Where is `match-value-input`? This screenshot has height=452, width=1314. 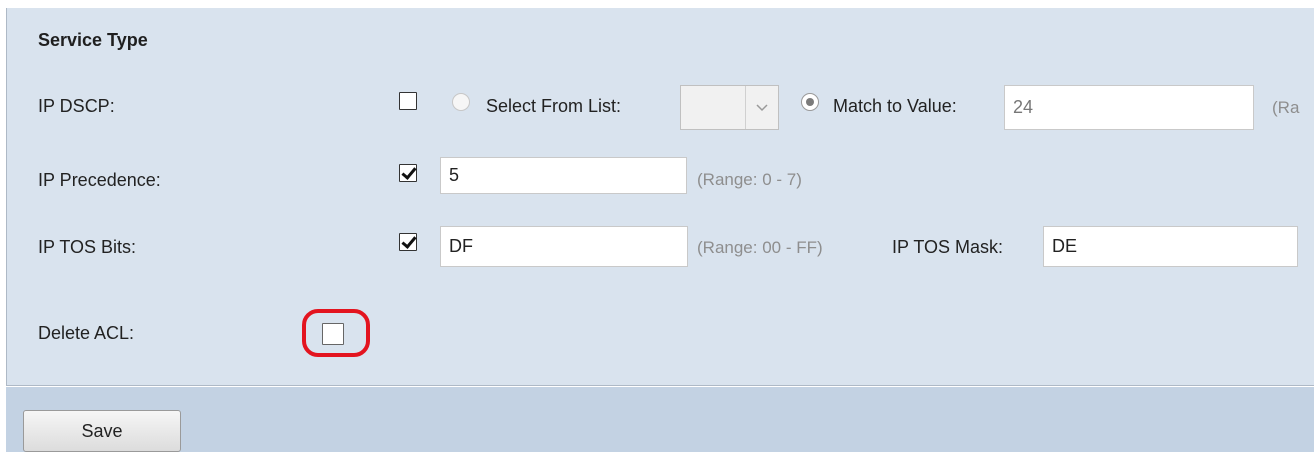 match-value-input is located at coordinates (1129, 107).